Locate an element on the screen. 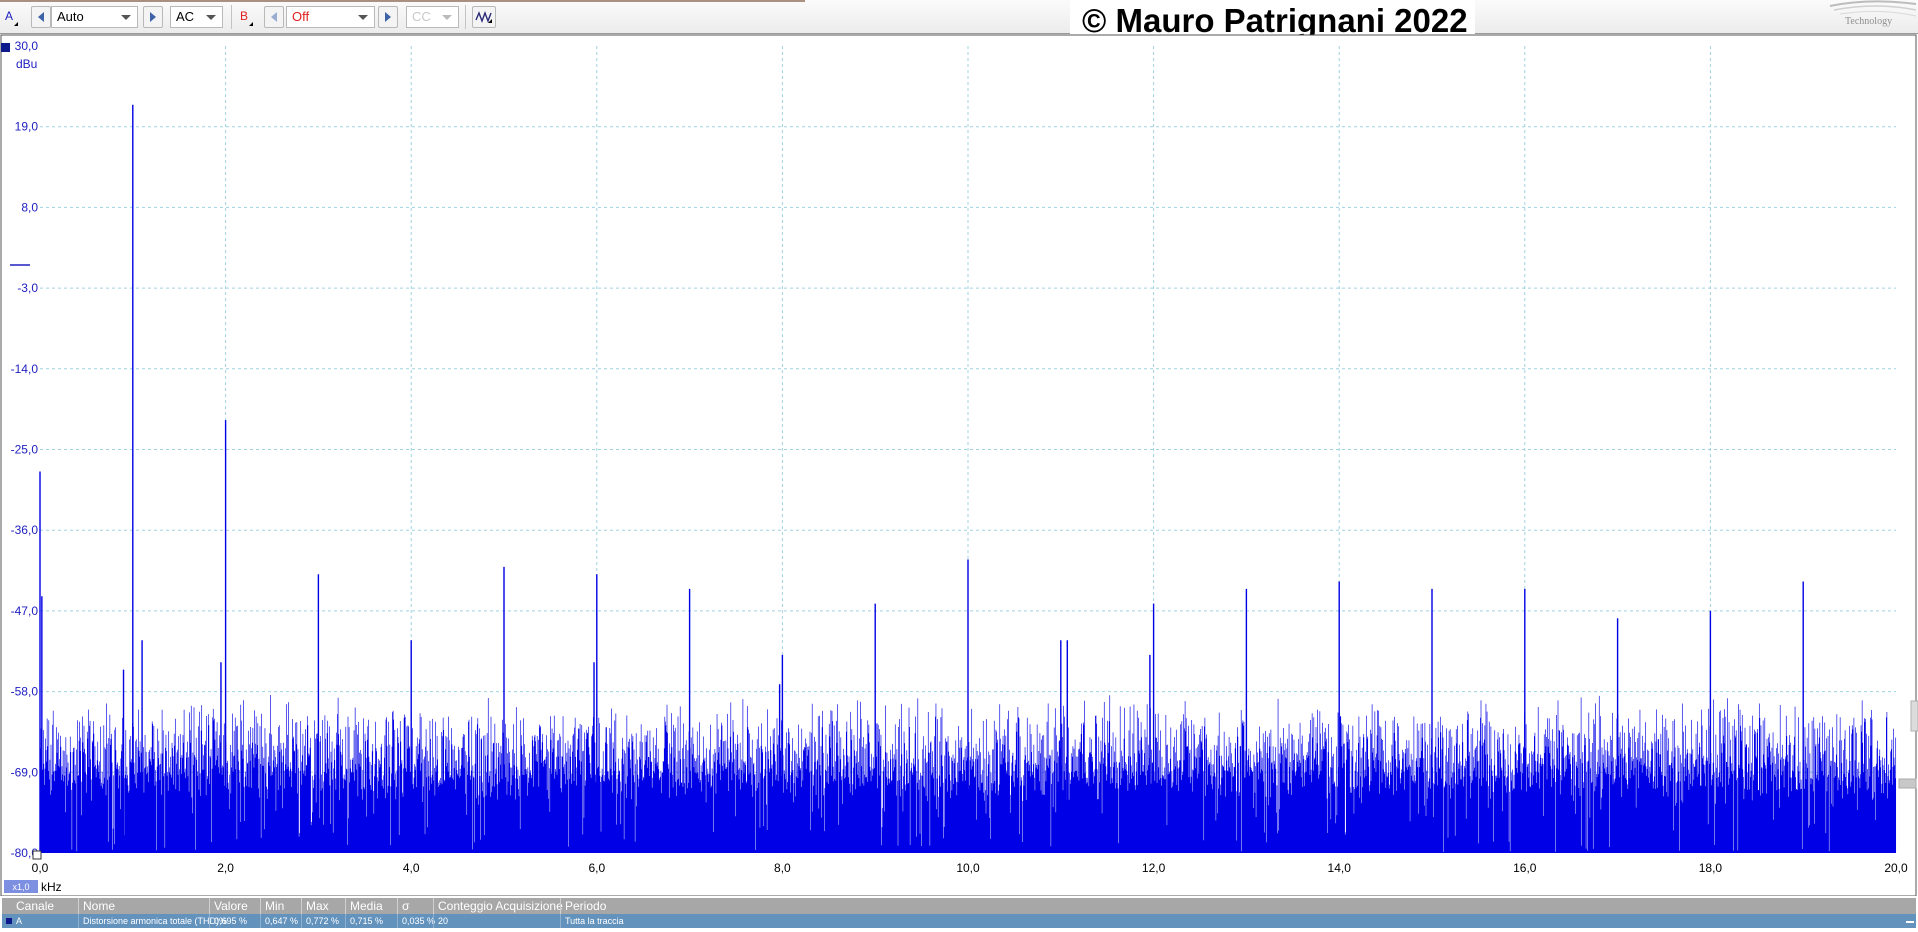  table-cell: Distorsione armonica totale (THD)% is located at coordinates (152, 921).